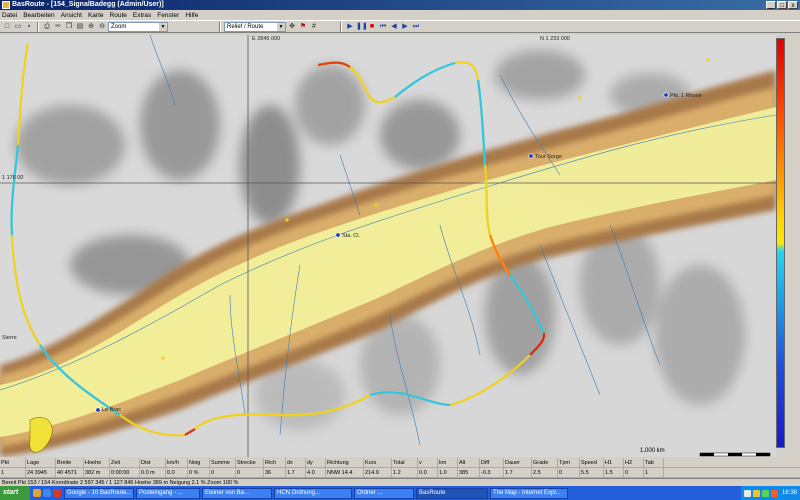 The height and width of the screenshot is (500, 800). Describe the element at coordinates (452, 493) in the screenshot. I see `taskbar-task-button: BasRoute` at that location.